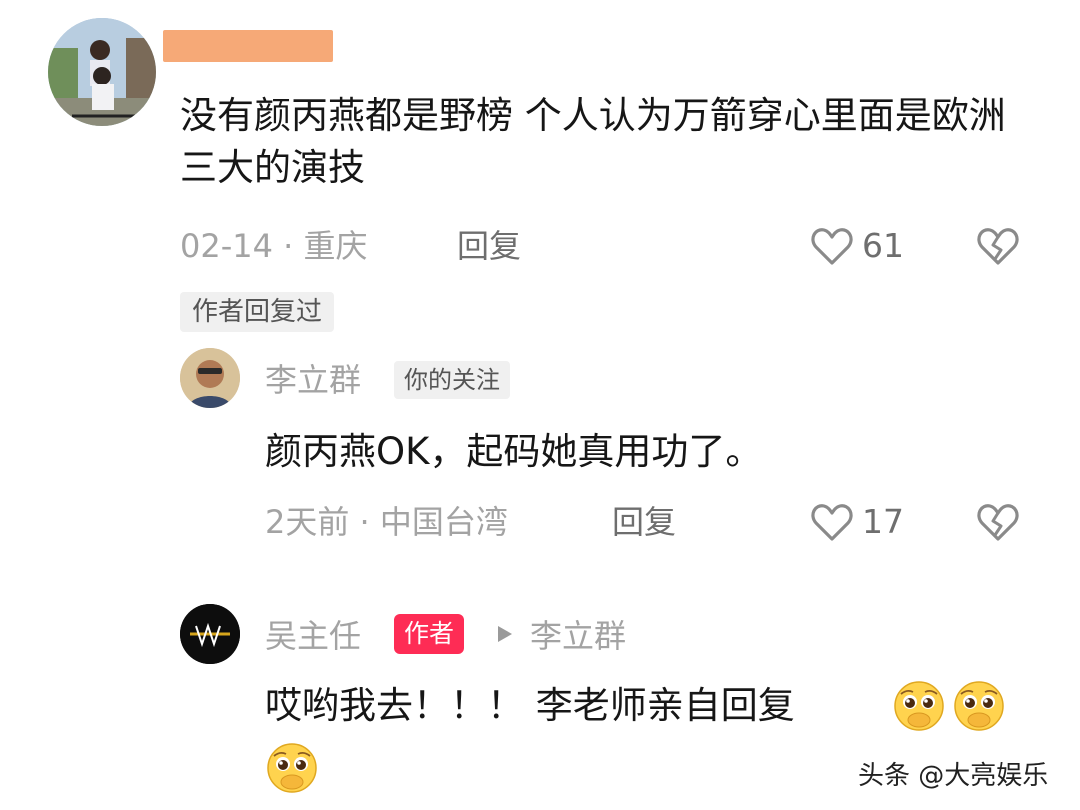 This screenshot has width=1080, height=810. Describe the element at coordinates (883, 521) in the screenshot. I see `like-count: 17` at that location.